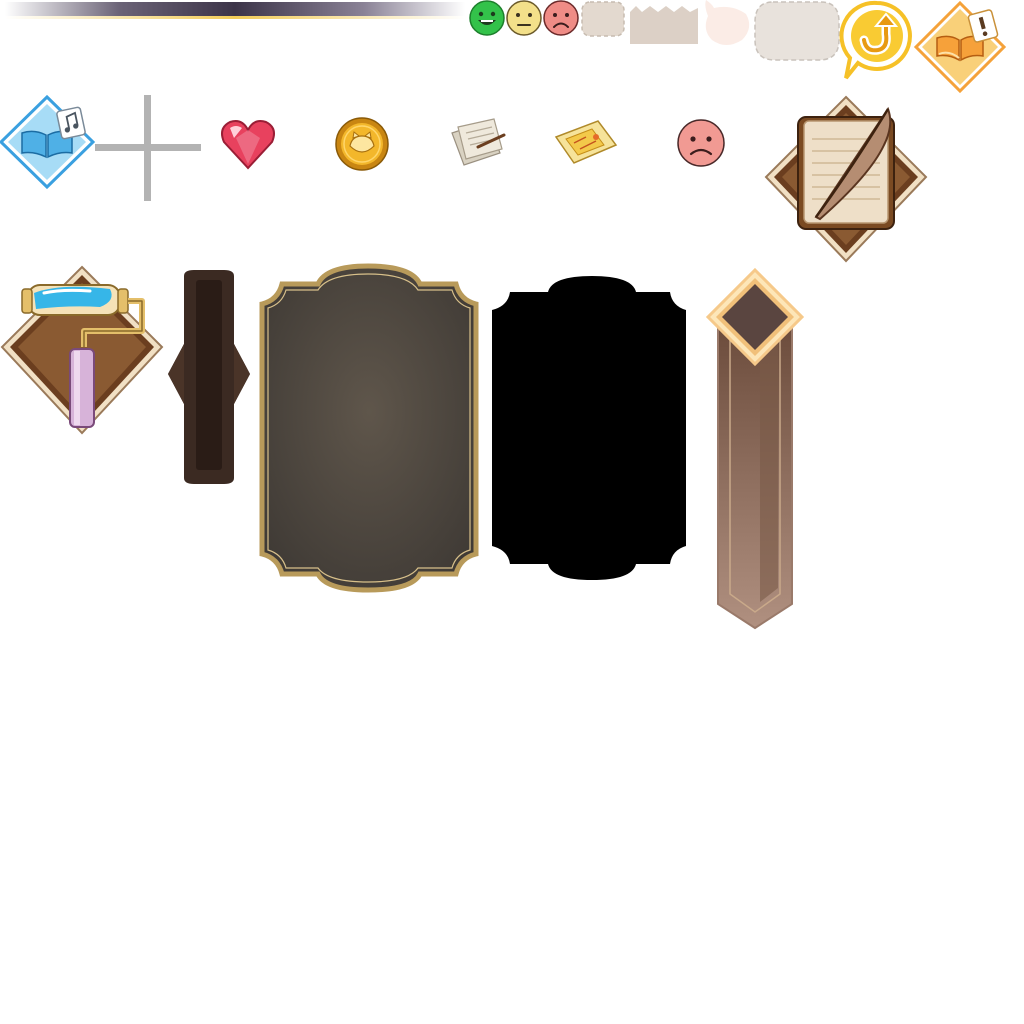  Describe the element at coordinates (209, 377) in the screenshot. I see `narrow-panel` at that location.